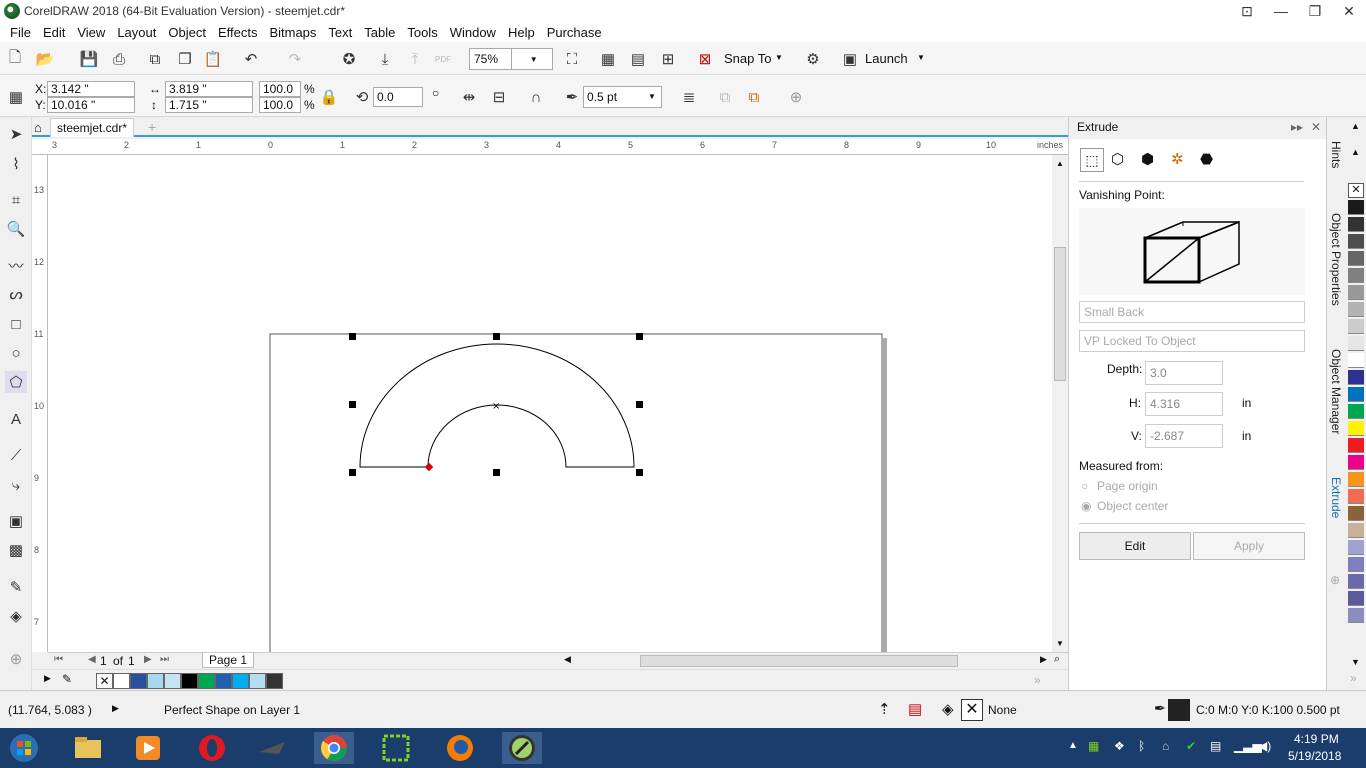 Image resolution: width=1366 pixels, height=768 pixels. What do you see at coordinates (115, 708) in the screenshot?
I see `status-menu-icon: ▶` at bounding box center [115, 708].